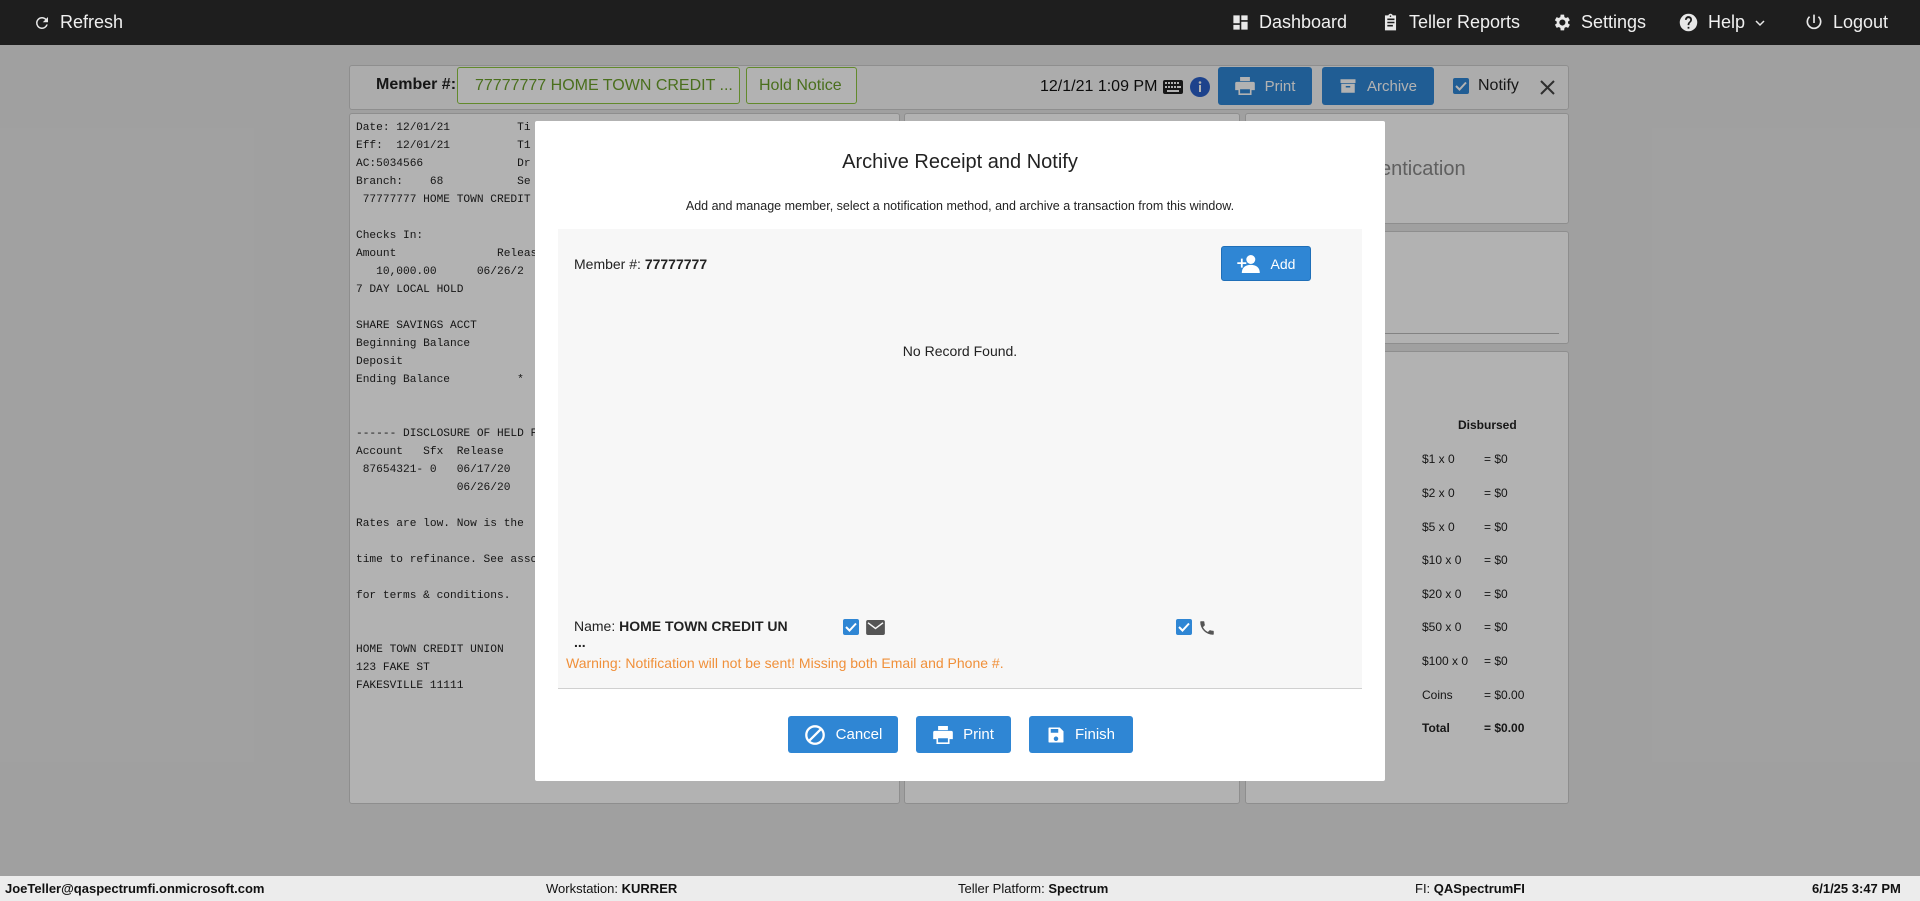  I want to click on status-fi: FI: QASpectrumFI, so click(1470, 888).